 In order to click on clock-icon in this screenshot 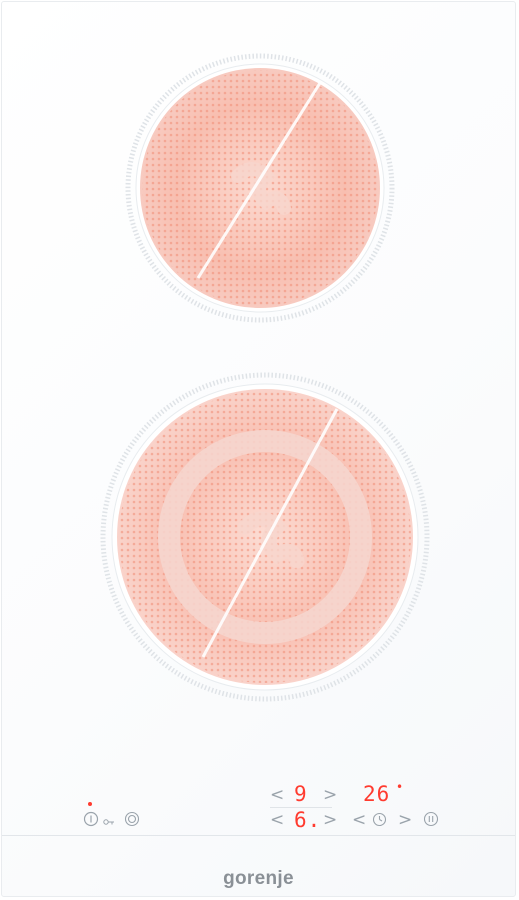, I will do `click(379, 821)`.